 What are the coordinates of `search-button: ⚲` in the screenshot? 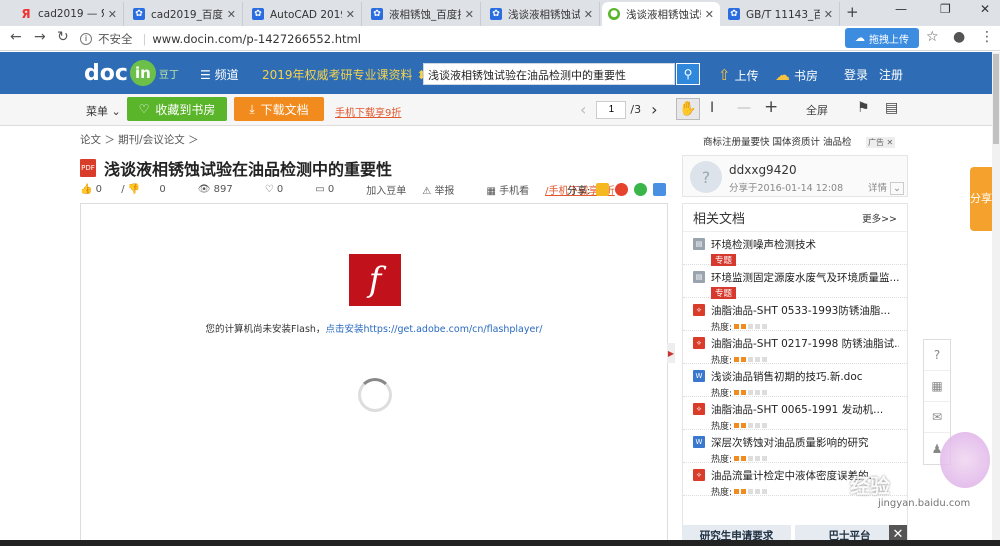 It's located at (688, 74).